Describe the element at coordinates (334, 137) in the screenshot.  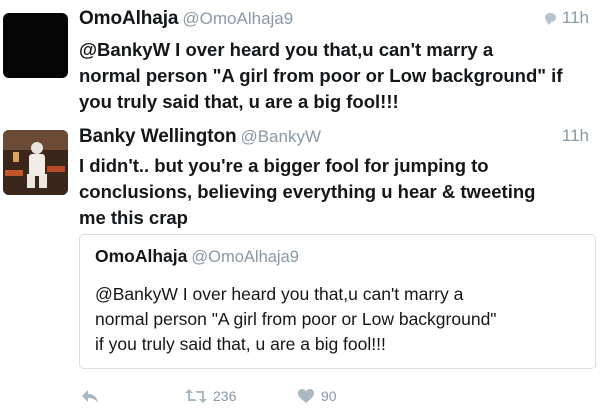
I see `tweet-header: Banky Wellington @BankyW 11h` at that location.